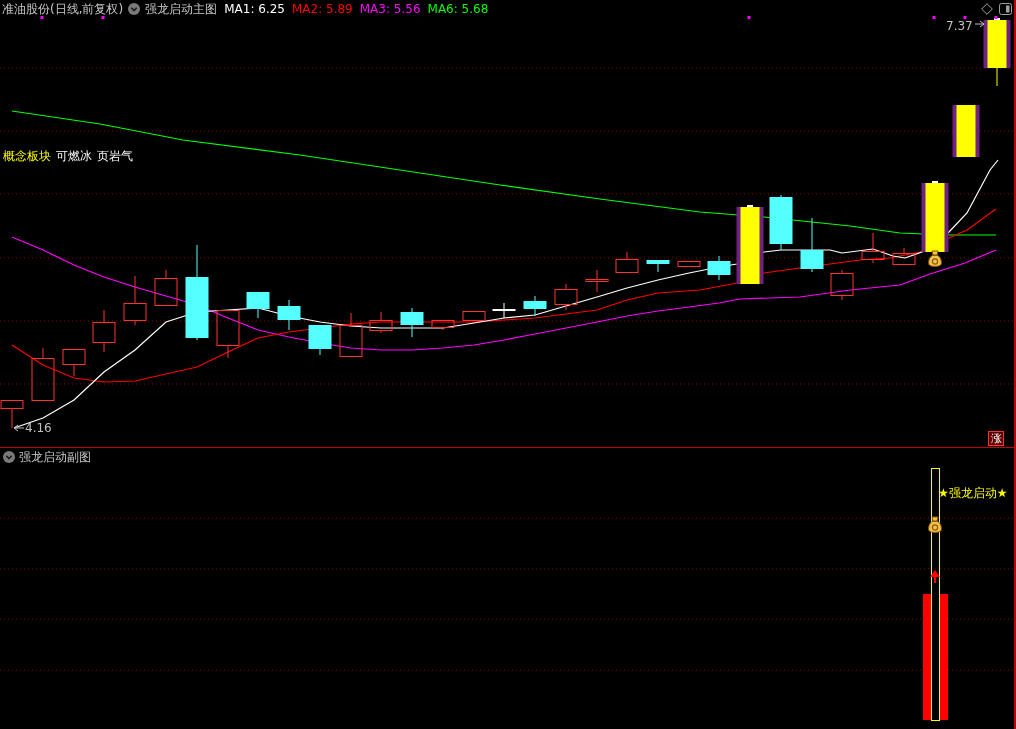 The height and width of the screenshot is (729, 1016). Describe the element at coordinates (38, 428) in the screenshot. I see `low-price-label: 4.16` at that location.